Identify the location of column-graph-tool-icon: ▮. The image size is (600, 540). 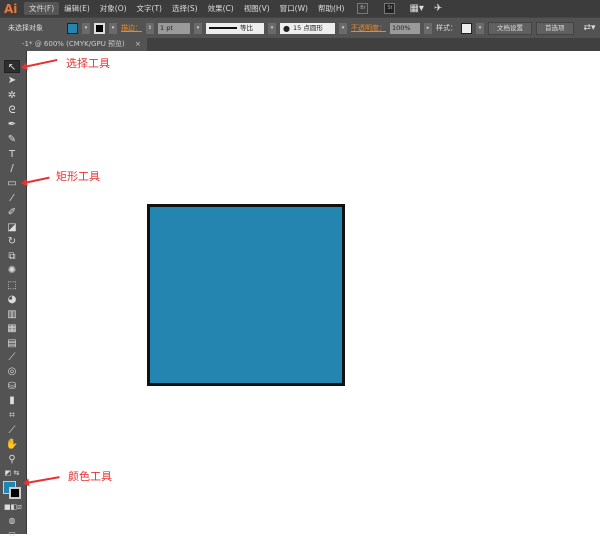
(12, 400).